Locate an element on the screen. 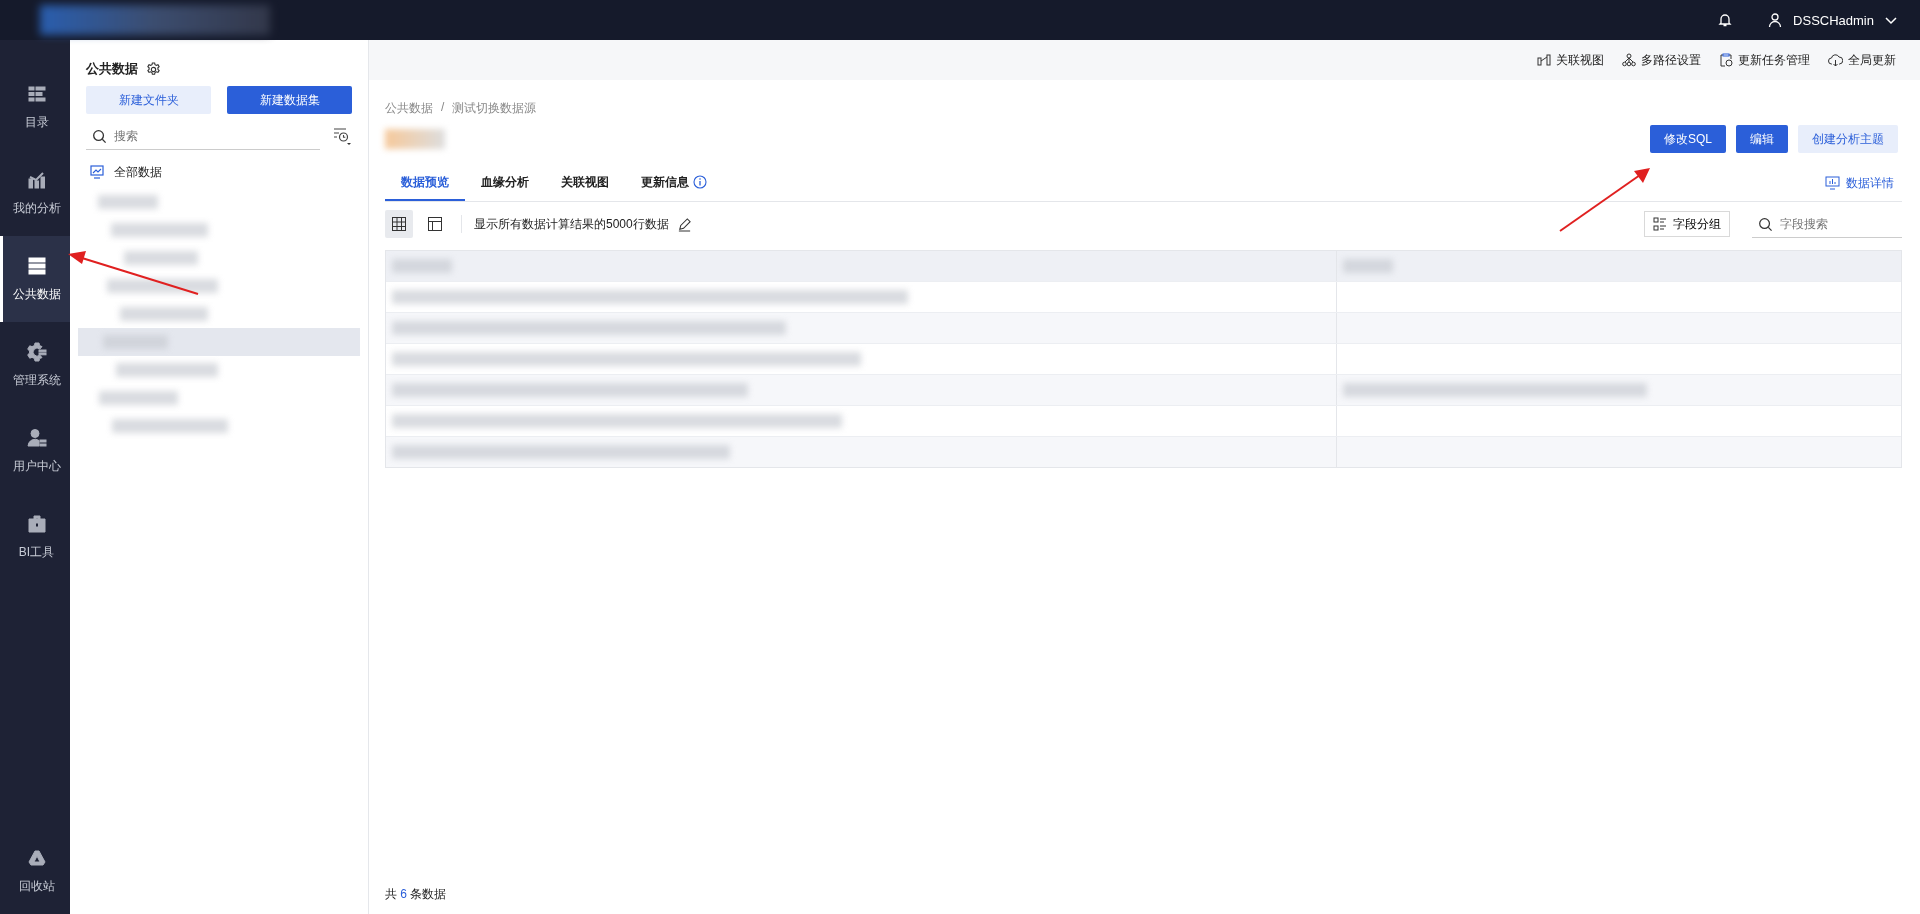 The height and width of the screenshot is (914, 1920). tab: 数据预览 is located at coordinates (425, 183).